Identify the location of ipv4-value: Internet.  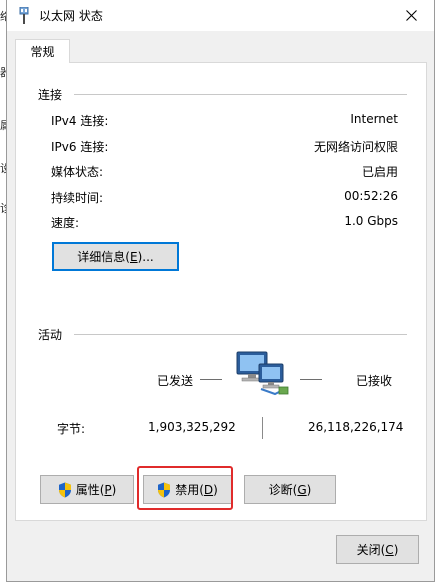
(374, 119).